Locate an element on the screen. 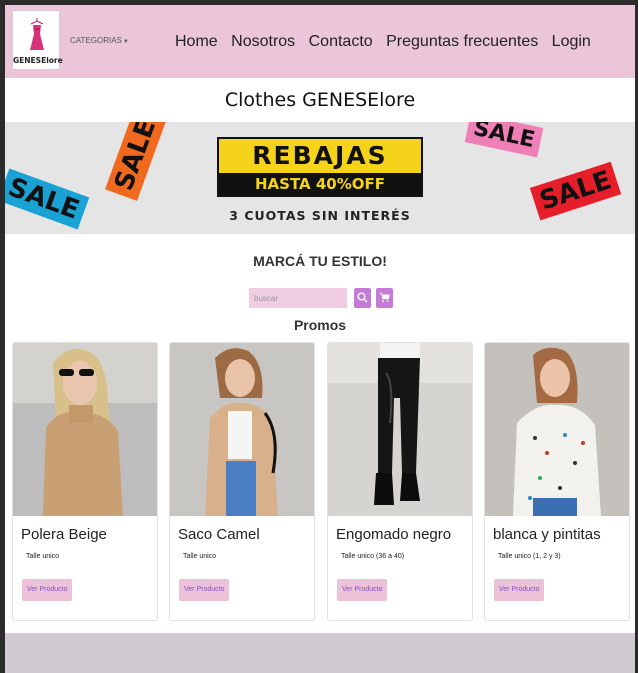  sale-tag-pink: SALE is located at coordinates (504, 140).